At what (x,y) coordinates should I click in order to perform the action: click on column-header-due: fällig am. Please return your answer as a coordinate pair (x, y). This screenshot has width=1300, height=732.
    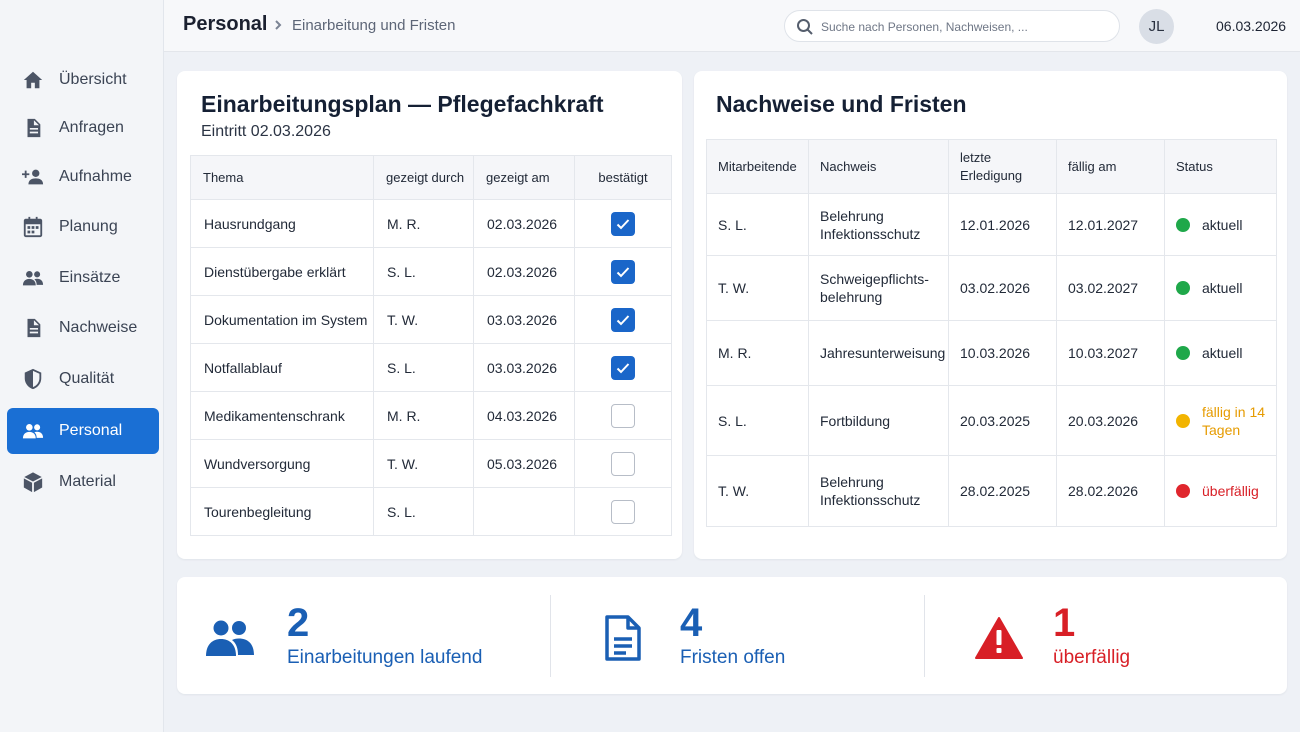
    Looking at the image, I should click on (1110, 166).